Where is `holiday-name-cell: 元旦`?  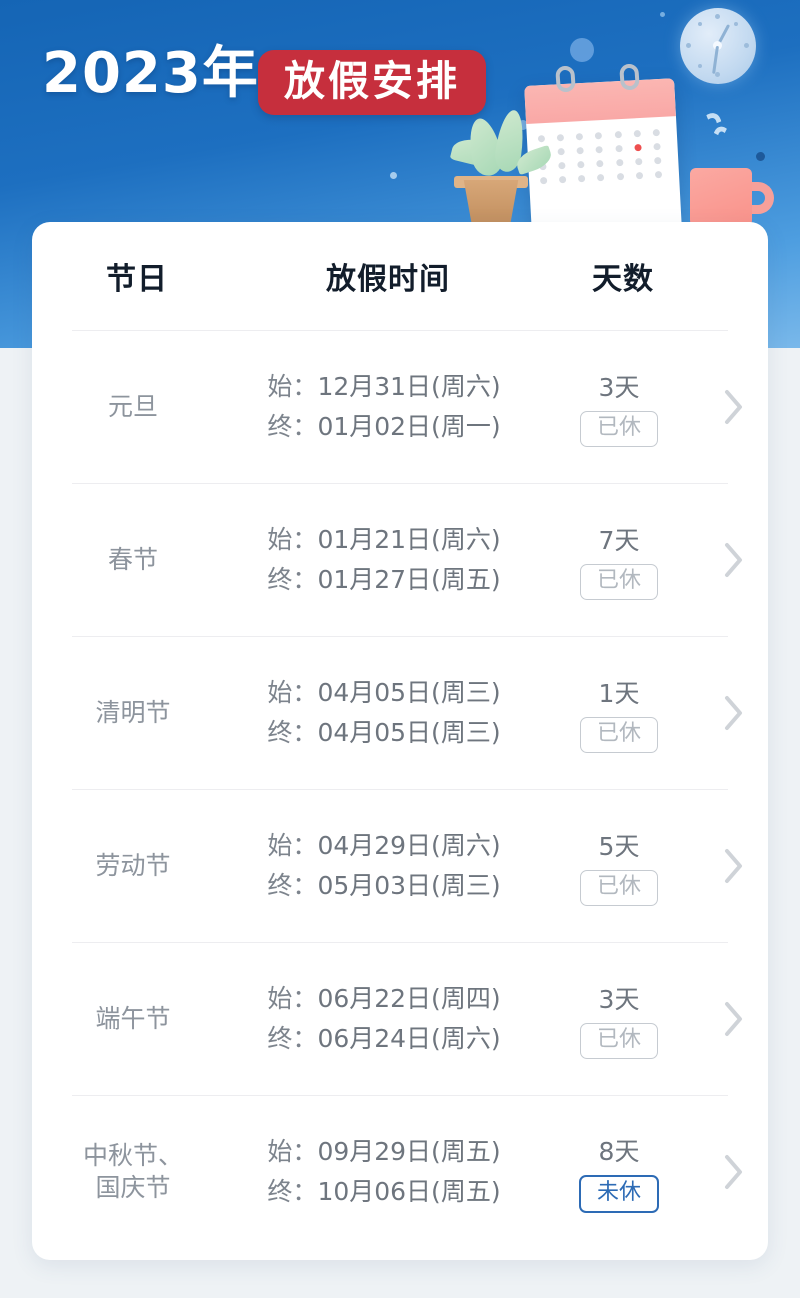 holiday-name-cell: 元旦 is located at coordinates (133, 407).